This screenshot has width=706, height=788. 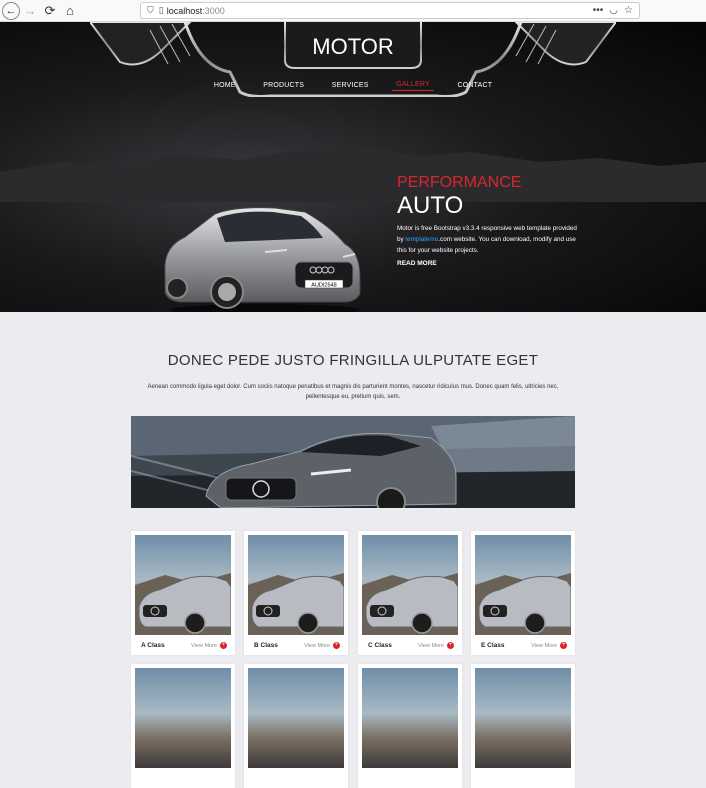 I want to click on browser-toolbar: ← → ⟳ ⌂ ⛉ ▯ localhost:3000 ••• ◡ ☆, so click(x=353, y=11).